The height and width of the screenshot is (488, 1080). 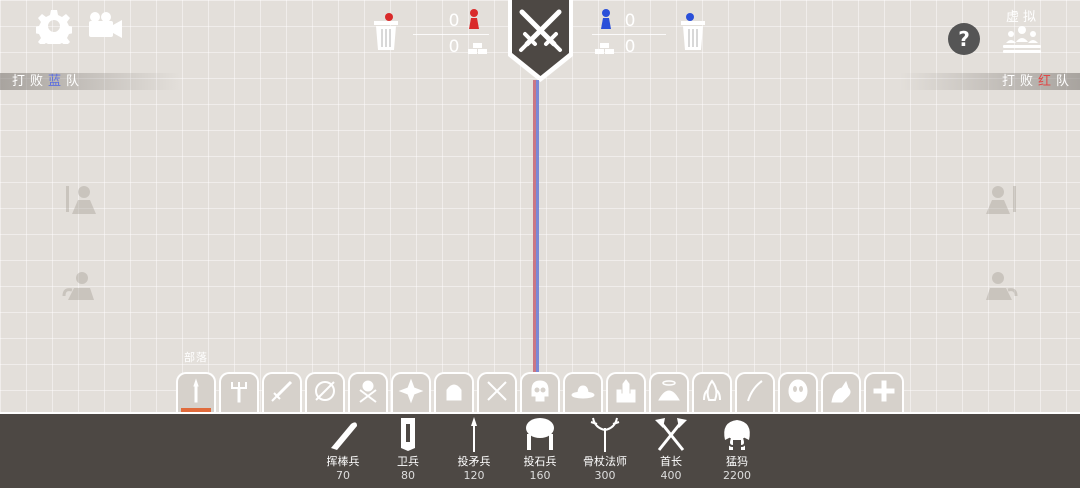 I want to click on flame-icon, so click(x=712, y=393).